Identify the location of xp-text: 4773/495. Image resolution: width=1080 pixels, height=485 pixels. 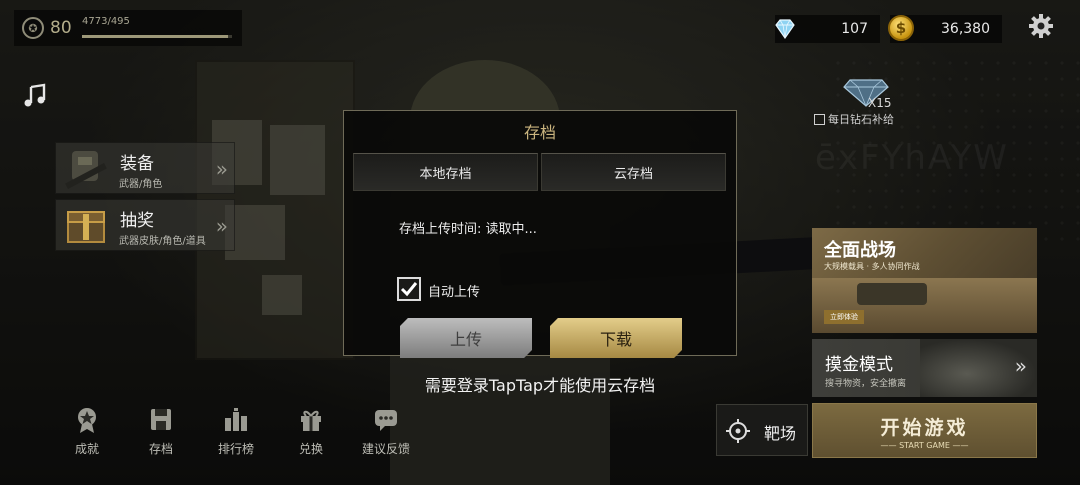
(106, 21).